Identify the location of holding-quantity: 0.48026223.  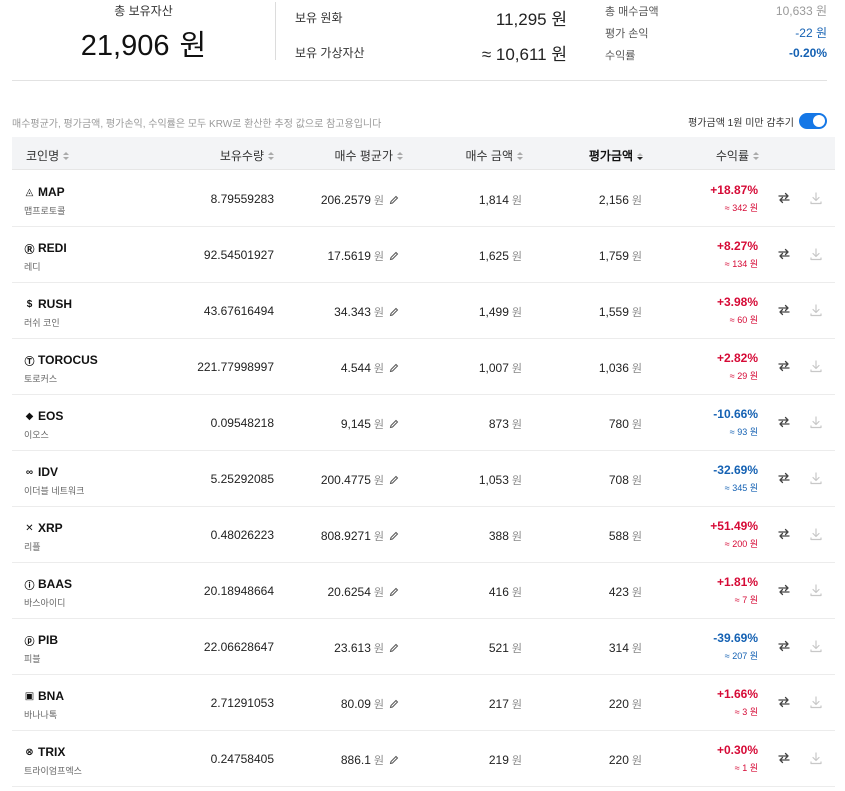
(242, 535).